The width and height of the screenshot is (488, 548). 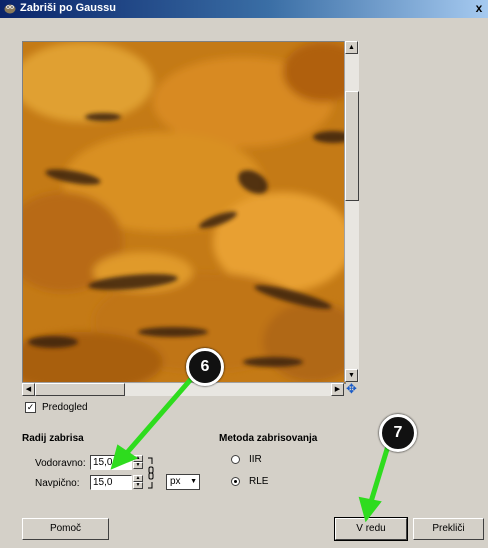 I want to click on scroll-up-icon: ▲, so click(x=351, y=47).